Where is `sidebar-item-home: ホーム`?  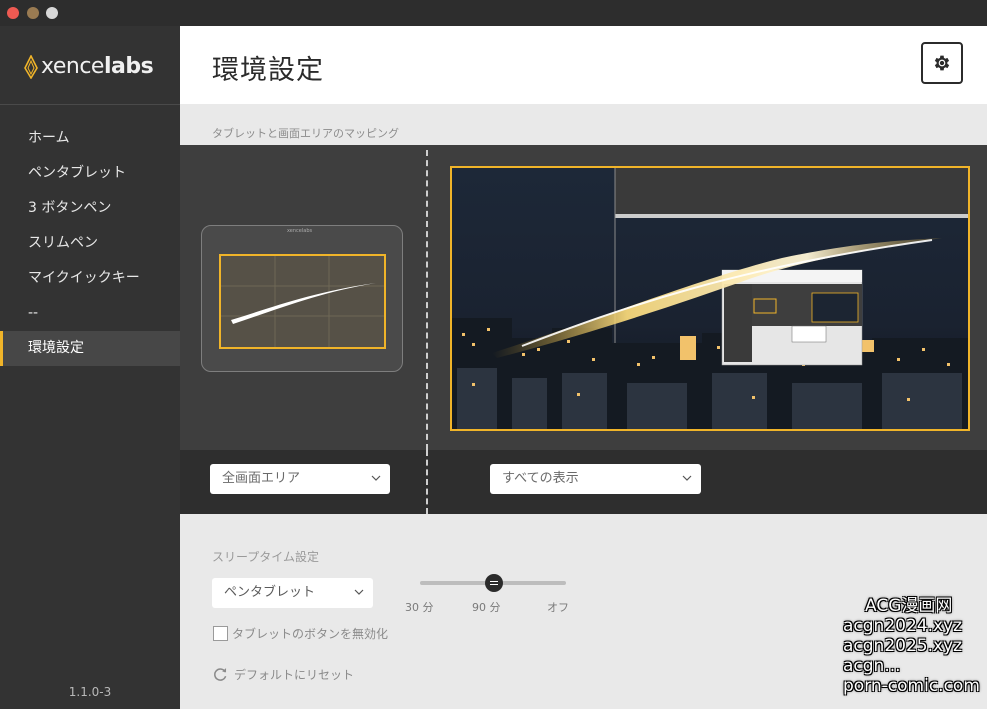 sidebar-item-home: ホーム is located at coordinates (90, 138).